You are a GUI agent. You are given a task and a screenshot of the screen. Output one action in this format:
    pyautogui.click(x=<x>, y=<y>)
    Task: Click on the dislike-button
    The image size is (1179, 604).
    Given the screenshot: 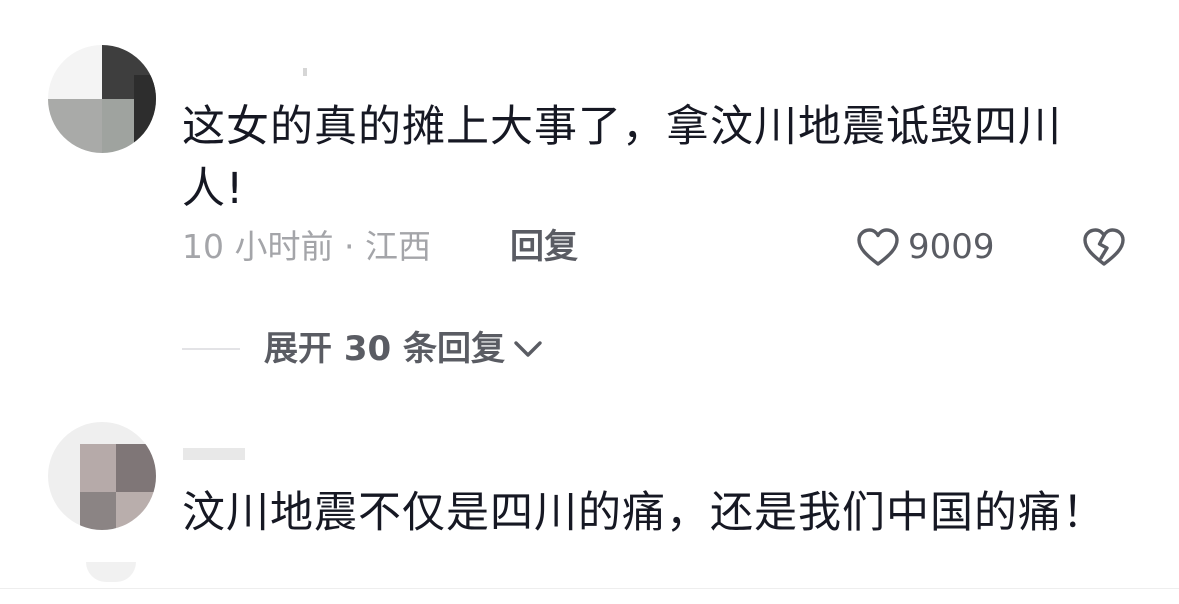 What is the action you would take?
    pyautogui.click(x=1104, y=247)
    